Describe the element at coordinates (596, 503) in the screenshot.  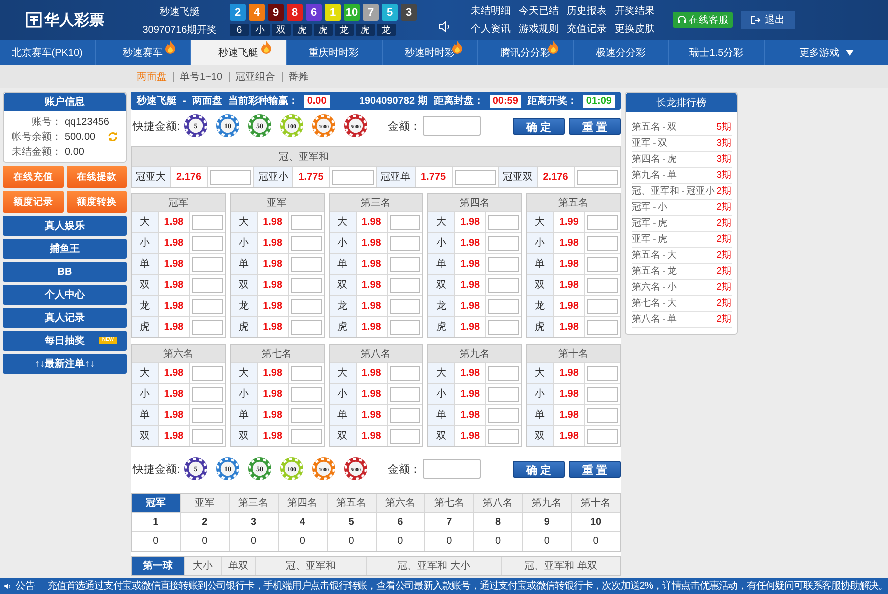
I see `result-tab: 第十名` at that location.